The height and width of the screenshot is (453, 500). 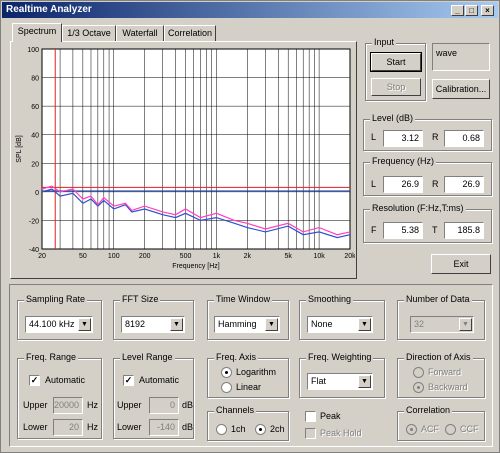 I want to click on x-tick-labels: 20 50 100 200 500 1k 2k 5k 10k 20k, so click(x=196, y=256).